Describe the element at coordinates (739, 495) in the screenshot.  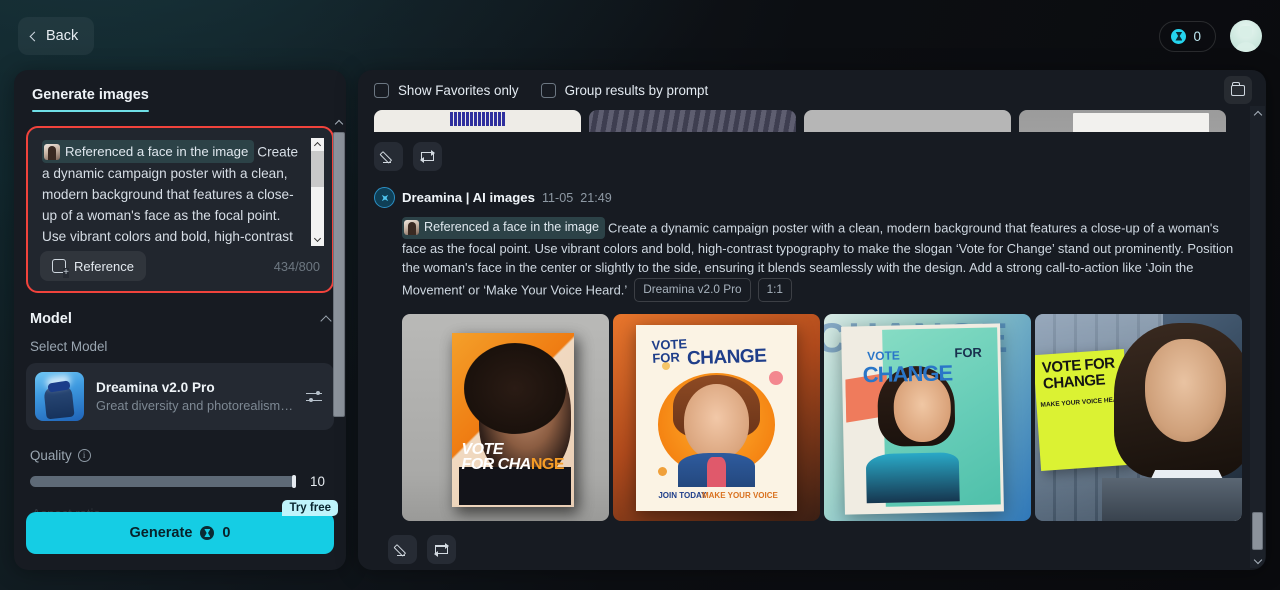
I see `poster-footer-right: MAKE YOUR VOICE` at that location.